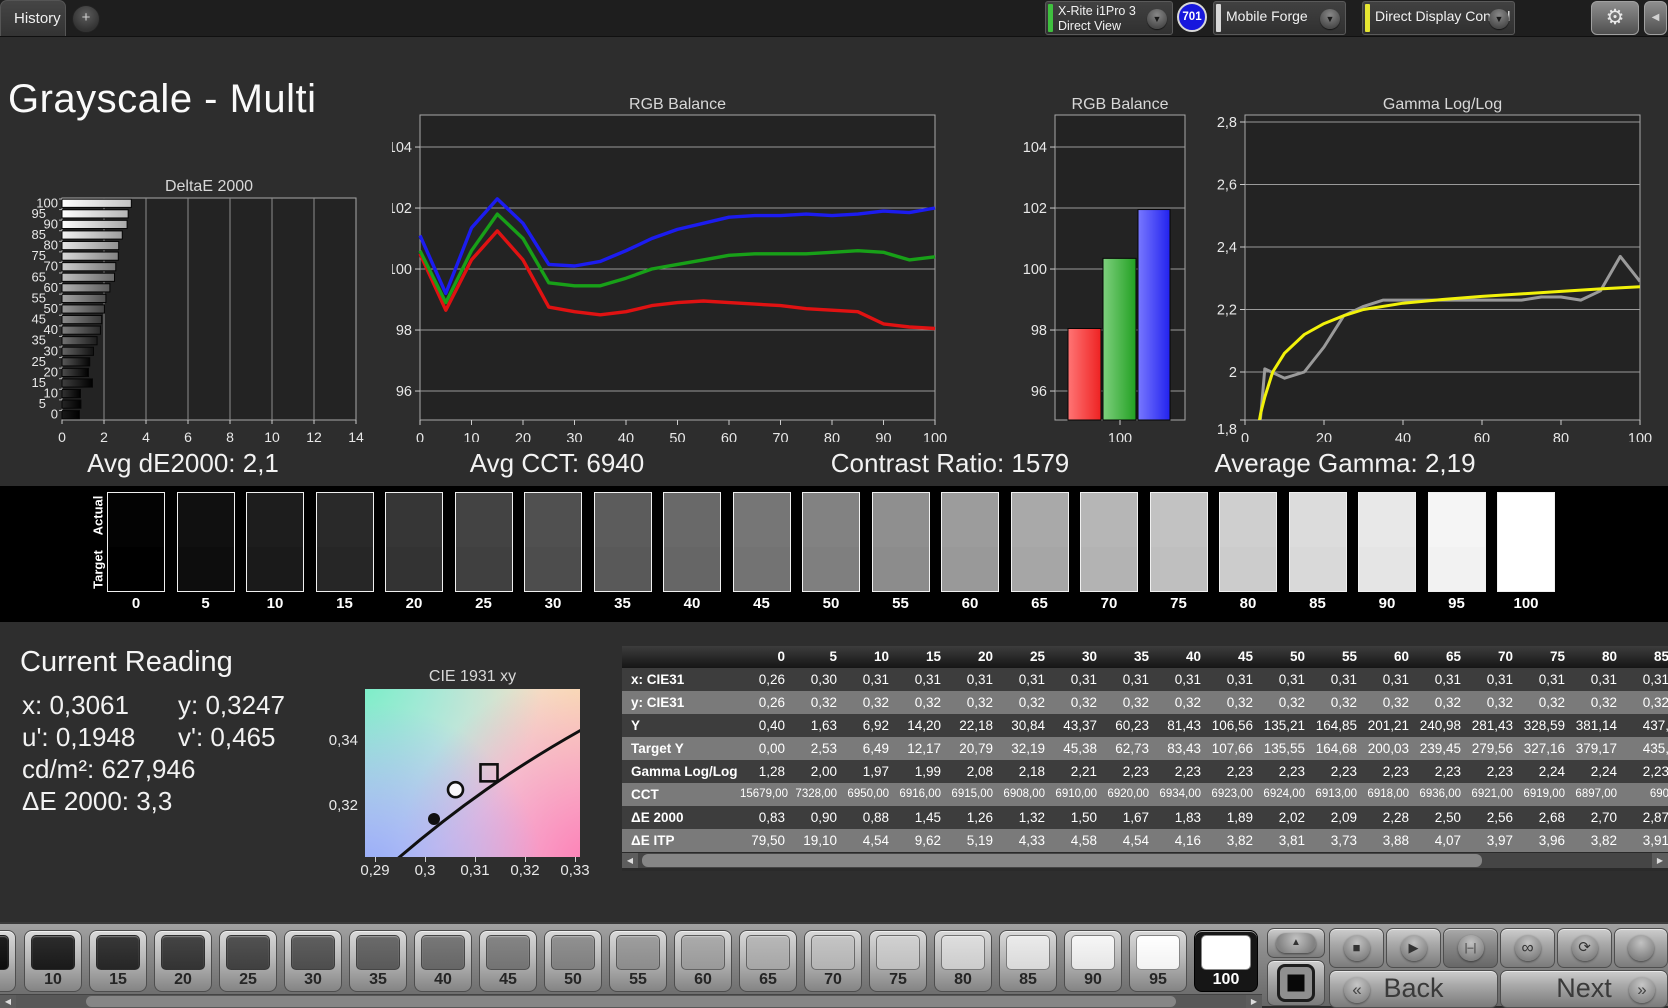 The height and width of the screenshot is (1008, 1668). I want to click on table-cell: 20,79, so click(976, 748).